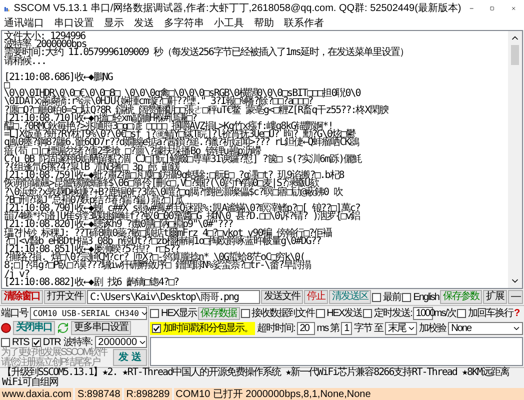 The width and height of the screenshot is (524, 400). Describe the element at coordinates (461, 297) in the screenshot. I see `save-params-button: 保存参数` at that location.